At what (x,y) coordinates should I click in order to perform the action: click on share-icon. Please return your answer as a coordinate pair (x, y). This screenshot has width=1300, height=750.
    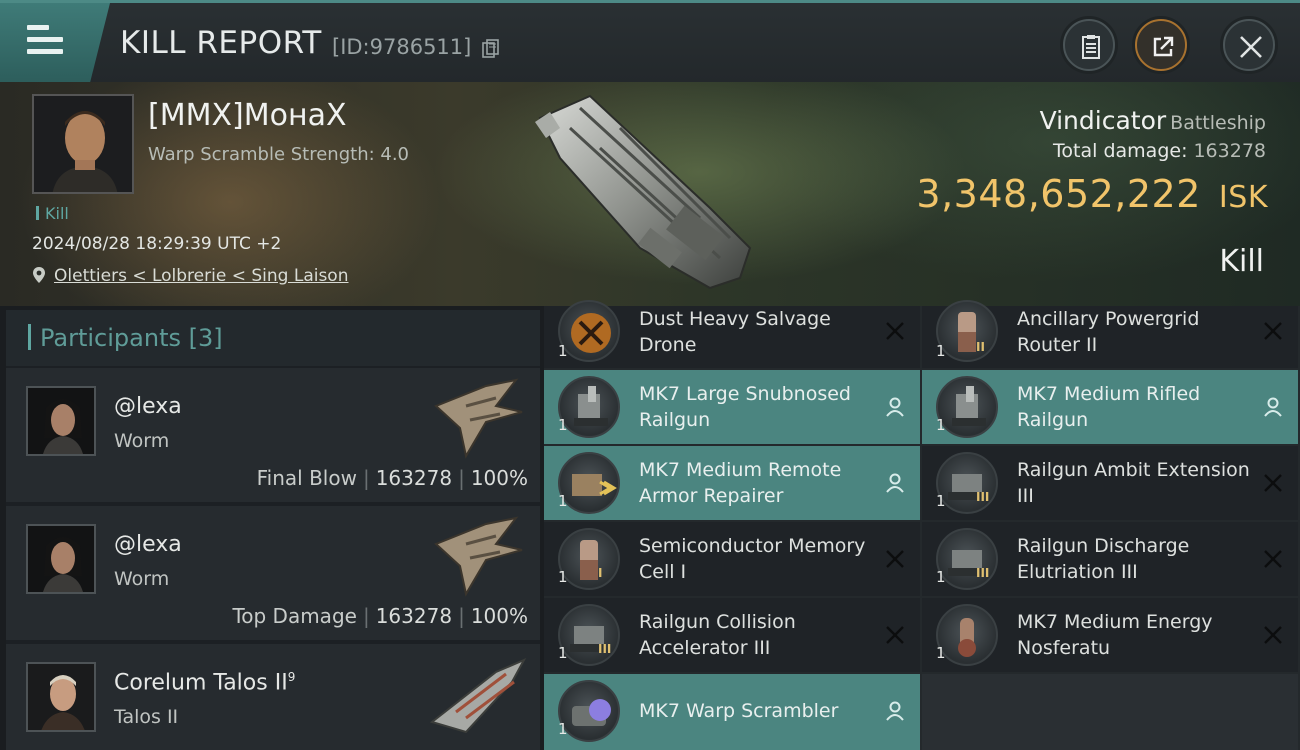
    Looking at the image, I should click on (1163, 46).